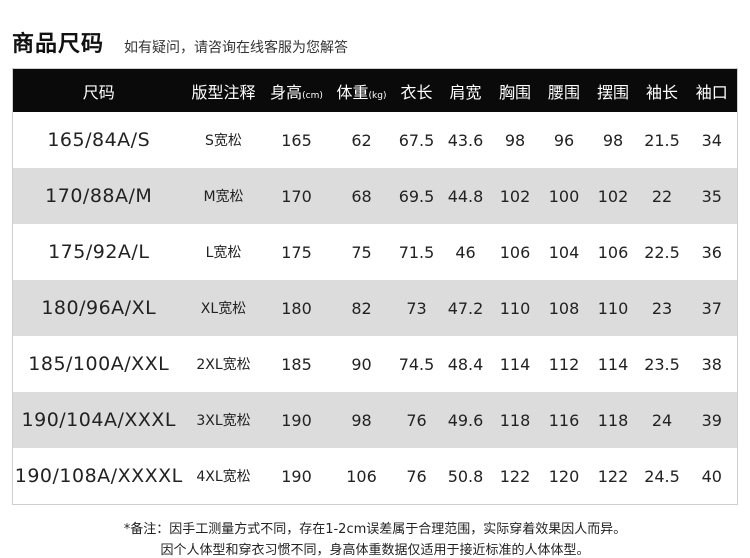  What do you see at coordinates (98, 476) in the screenshot?
I see `size-cell: 190/108A/XXXXL` at bounding box center [98, 476].